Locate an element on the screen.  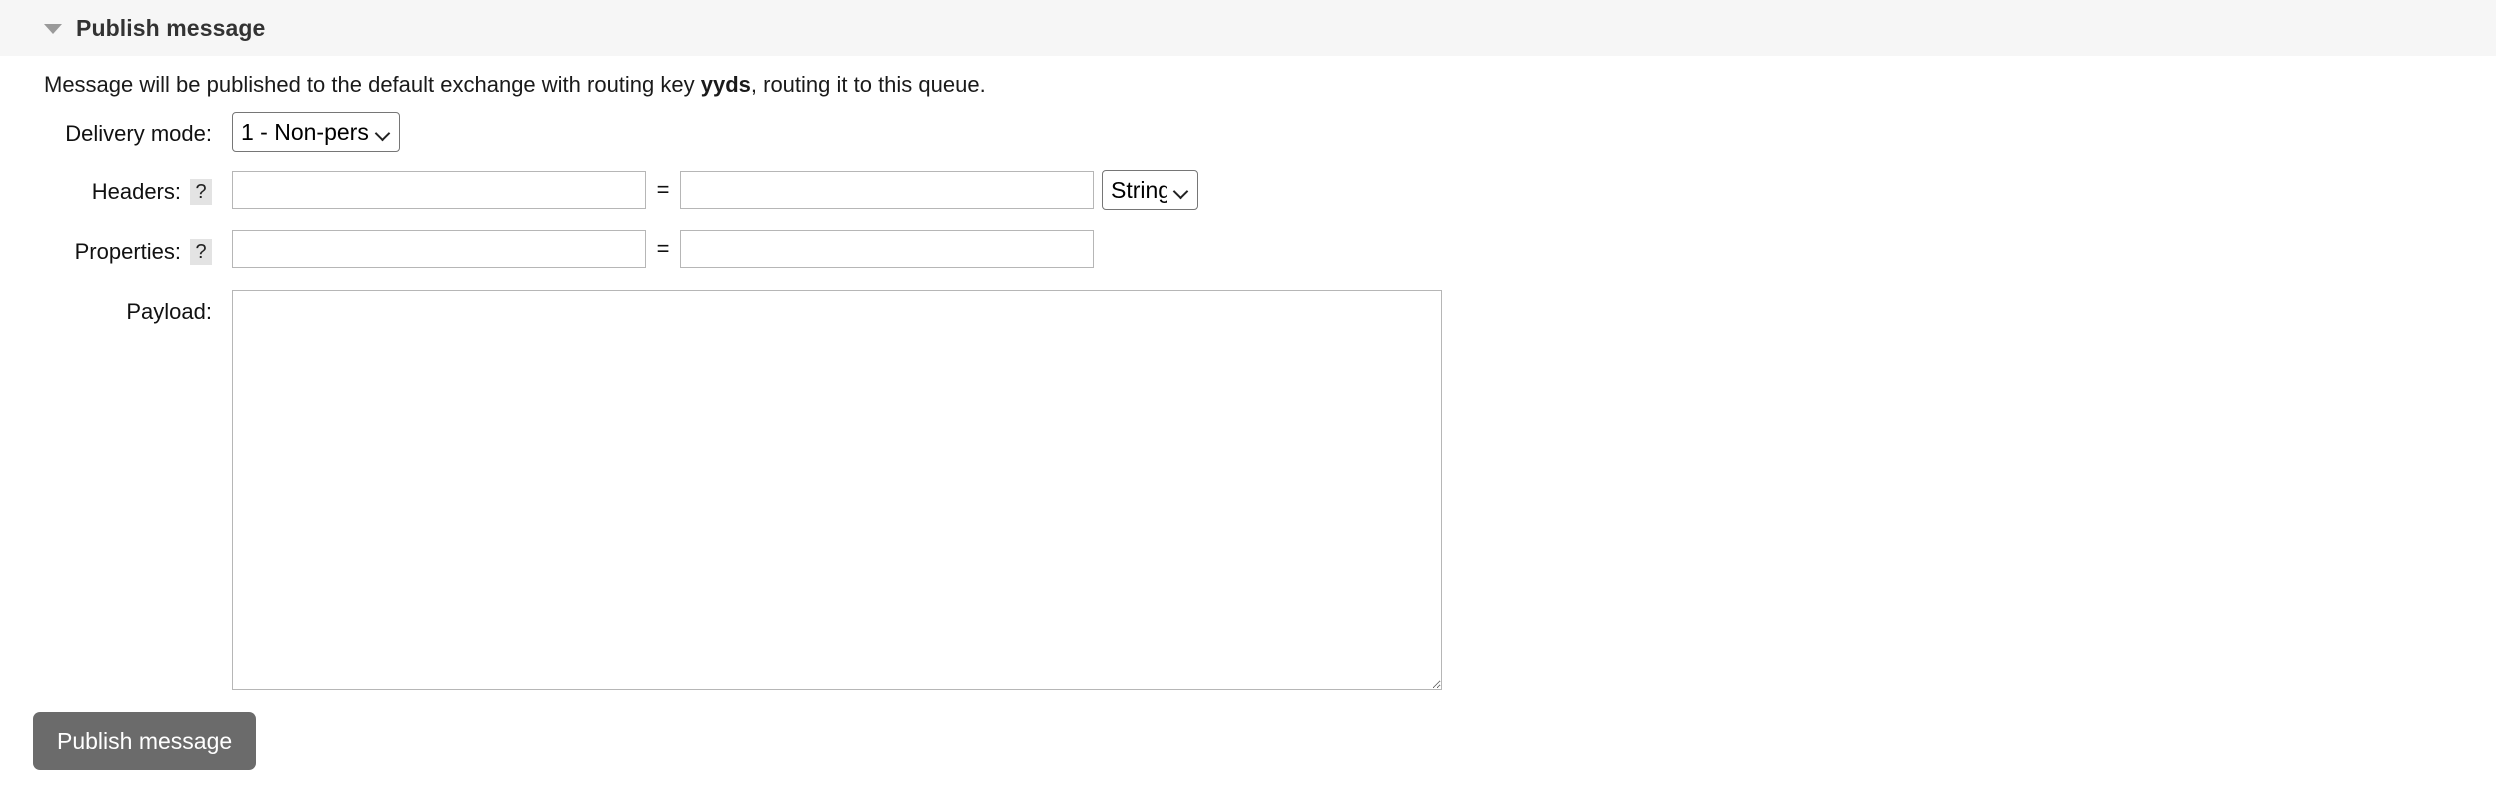
headers-label-cell: Headers: ? is located at coordinates (106, 192).